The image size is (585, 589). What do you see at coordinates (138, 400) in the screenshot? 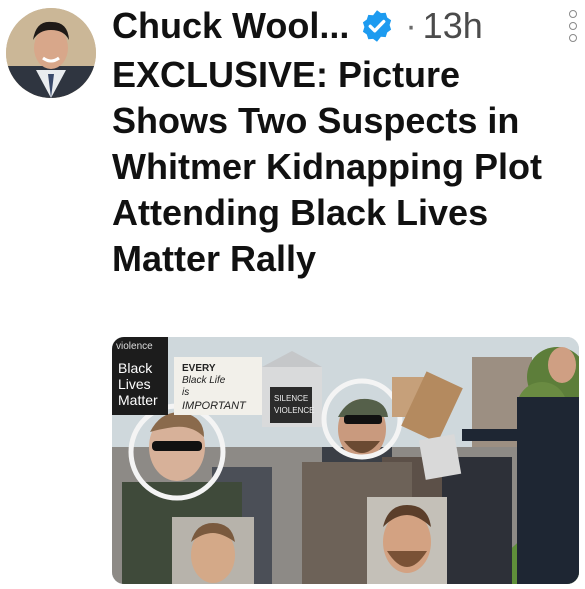
I see `sign-matter: Matter` at bounding box center [138, 400].